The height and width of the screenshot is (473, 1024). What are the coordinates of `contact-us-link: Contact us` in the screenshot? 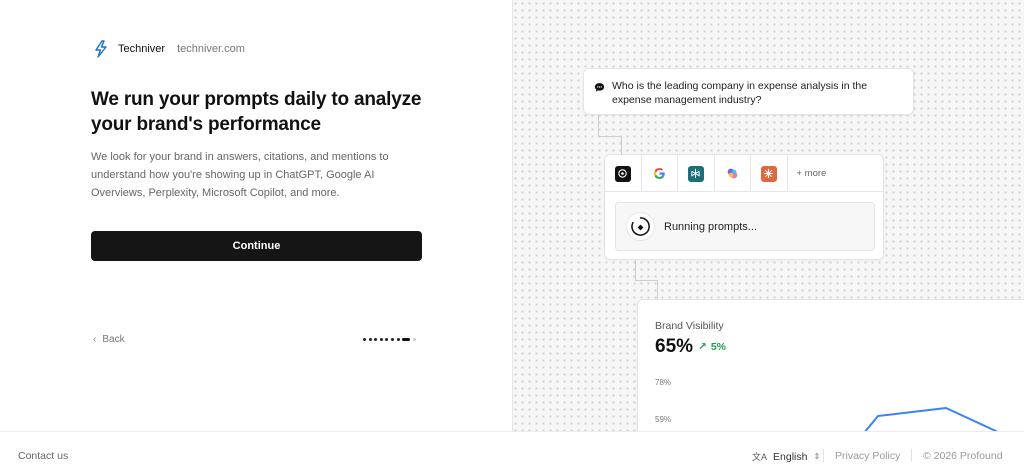 It's located at (43, 456).